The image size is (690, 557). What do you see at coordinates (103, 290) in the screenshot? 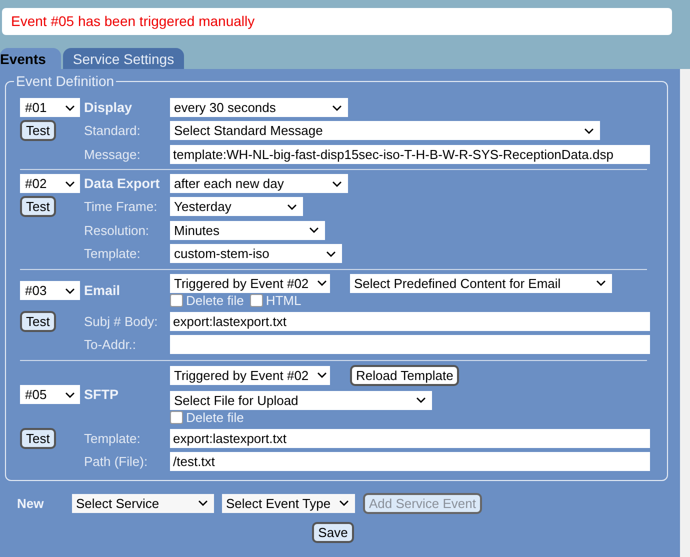
I see `event-type-label: Email` at bounding box center [103, 290].